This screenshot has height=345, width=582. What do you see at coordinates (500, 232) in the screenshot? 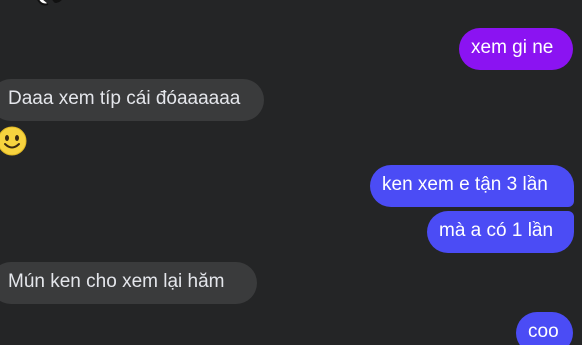
I see `message-outgoing: mà a có 1 lần` at bounding box center [500, 232].